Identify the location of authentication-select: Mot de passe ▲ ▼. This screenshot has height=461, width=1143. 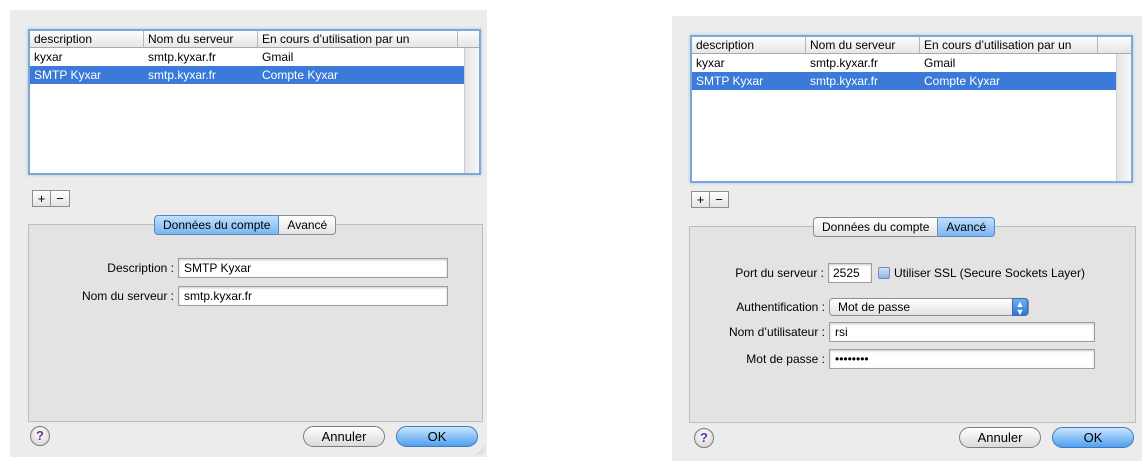
(929, 307).